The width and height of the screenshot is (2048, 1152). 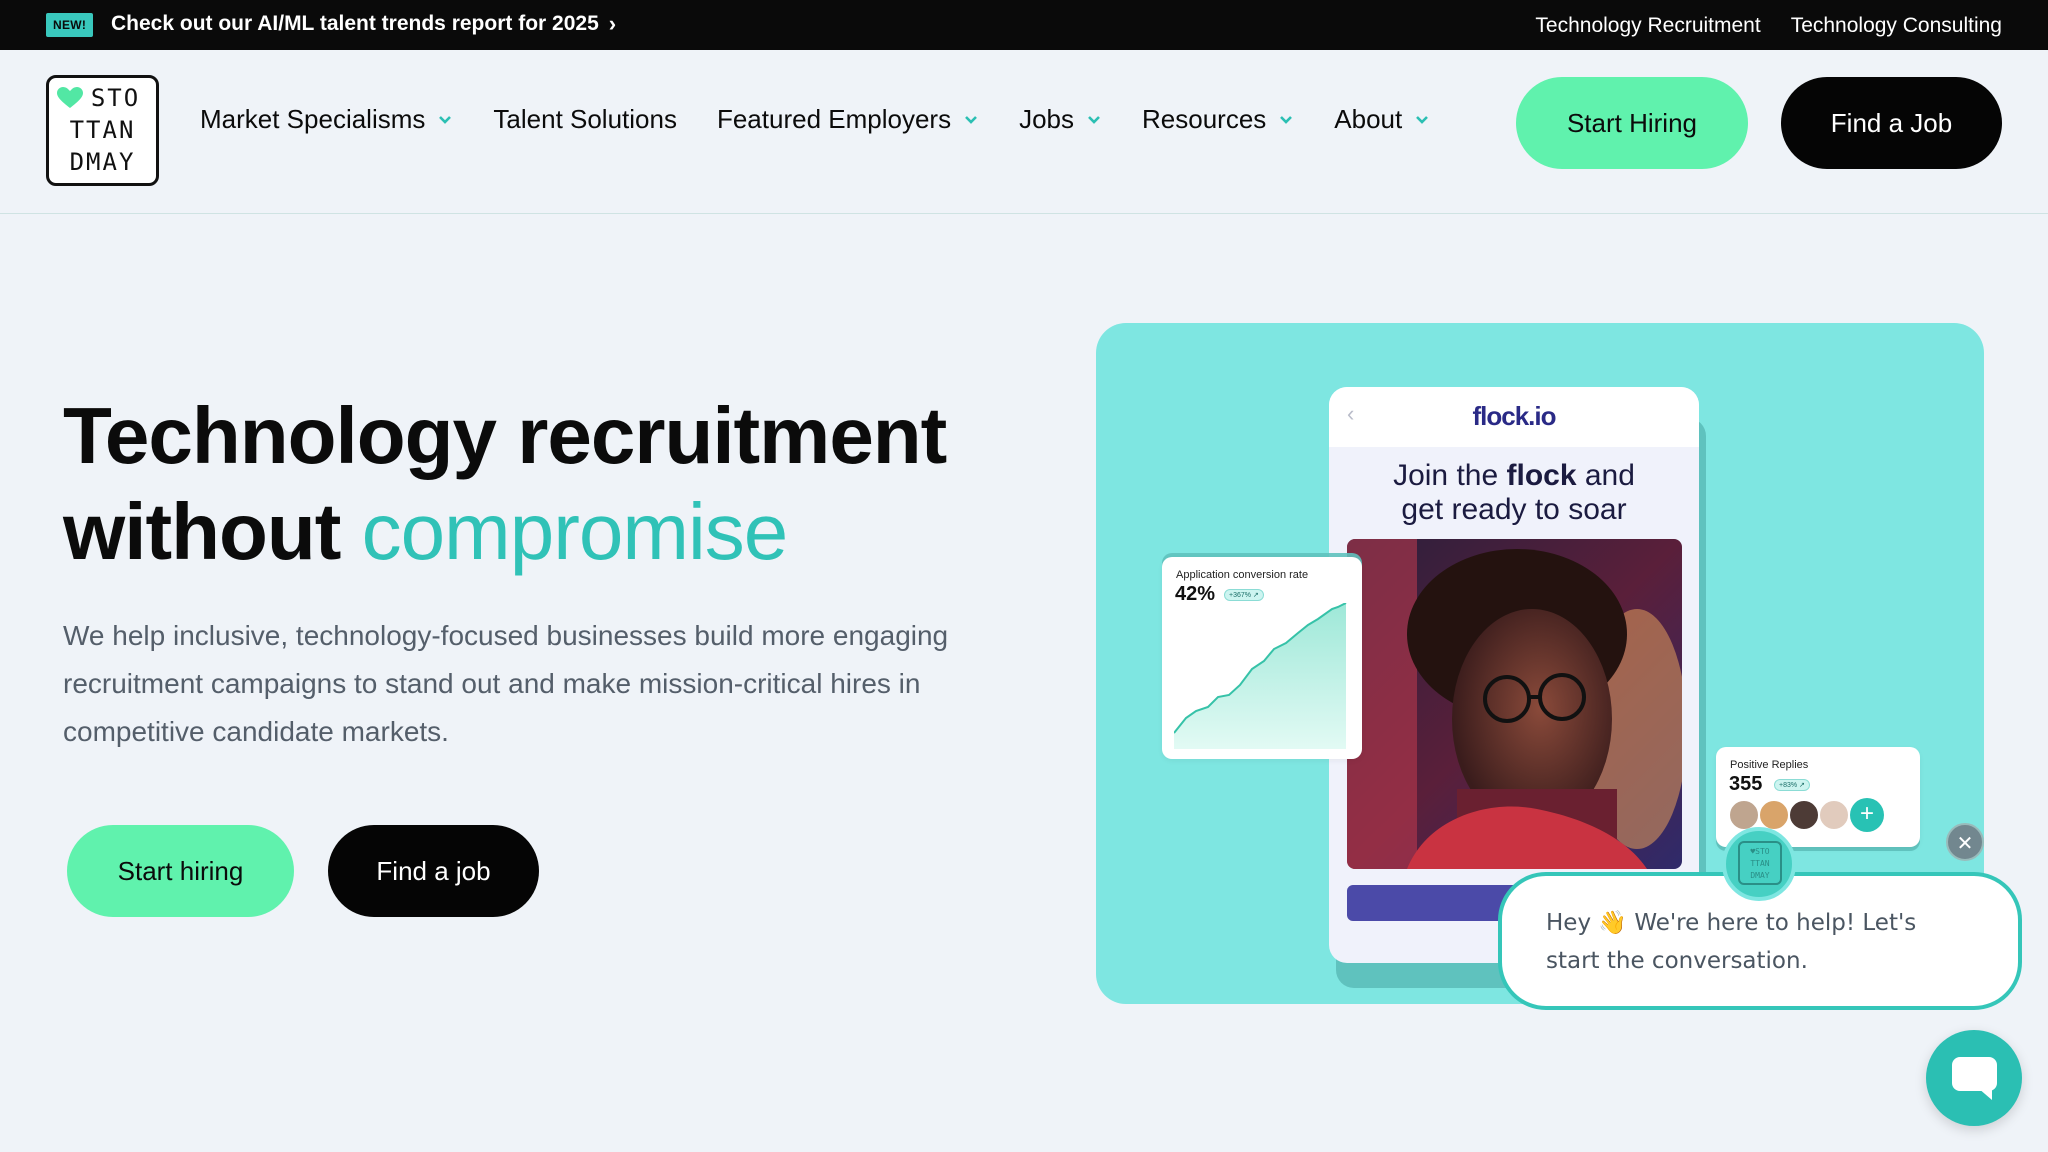 What do you see at coordinates (1974, 1074) in the screenshot?
I see `chat-bubble-icon` at bounding box center [1974, 1074].